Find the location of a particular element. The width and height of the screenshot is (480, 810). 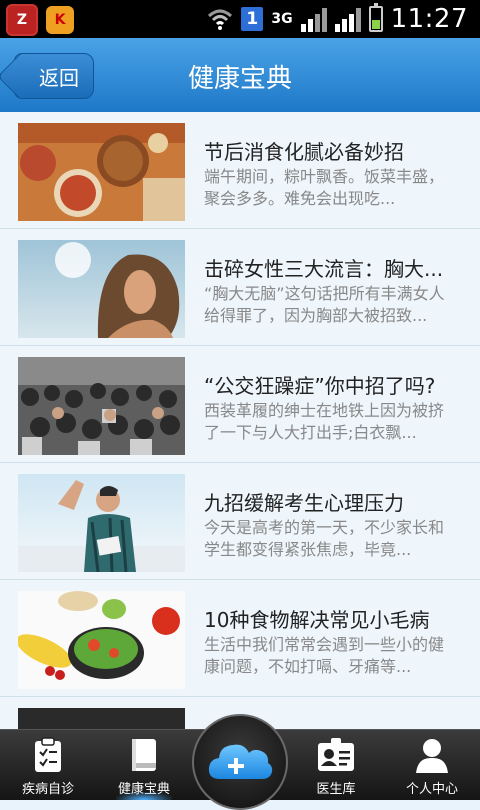

page-title: 健康宝典 is located at coordinates (239, 79).